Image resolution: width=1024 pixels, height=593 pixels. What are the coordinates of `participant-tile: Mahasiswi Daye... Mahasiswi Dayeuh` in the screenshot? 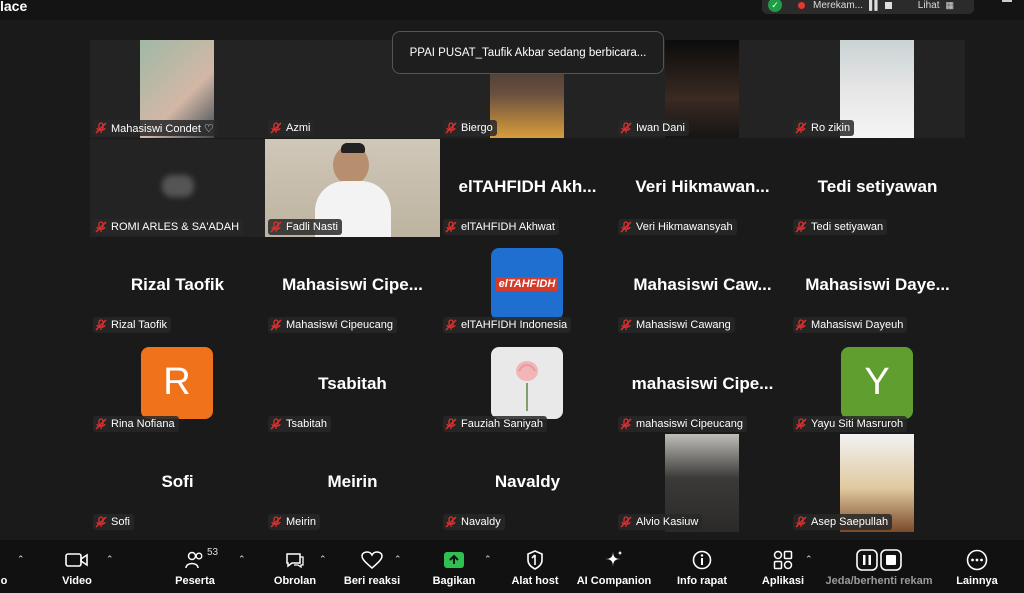 It's located at (877, 286).